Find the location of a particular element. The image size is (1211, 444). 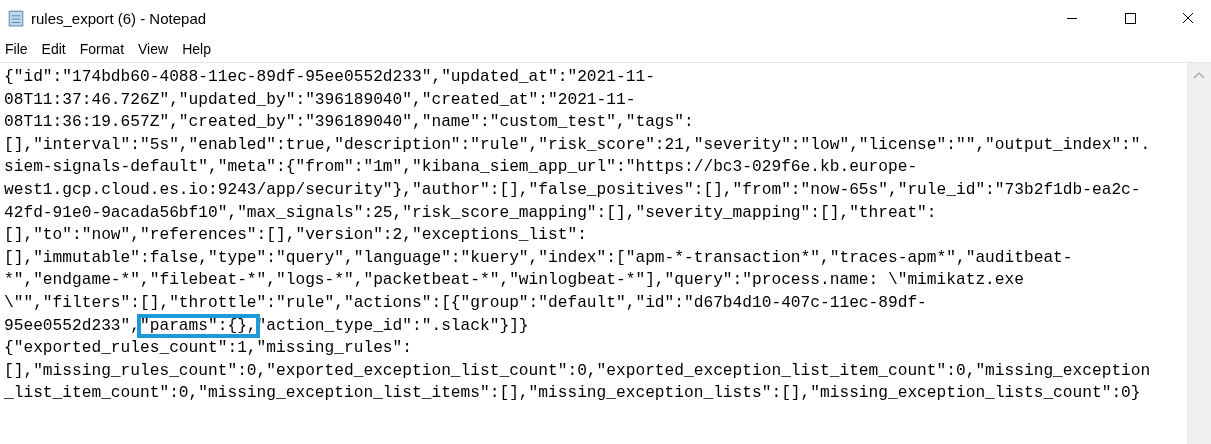

scroll-up-icon is located at coordinates (1199, 75).